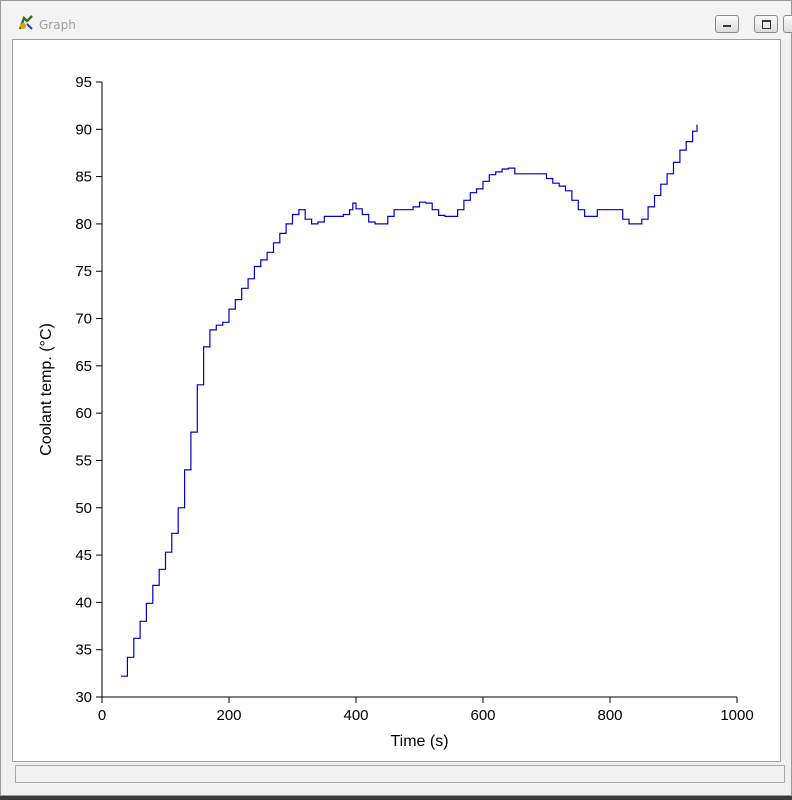  What do you see at coordinates (83, 271) in the screenshot?
I see `y-tick-label: 75` at bounding box center [83, 271].